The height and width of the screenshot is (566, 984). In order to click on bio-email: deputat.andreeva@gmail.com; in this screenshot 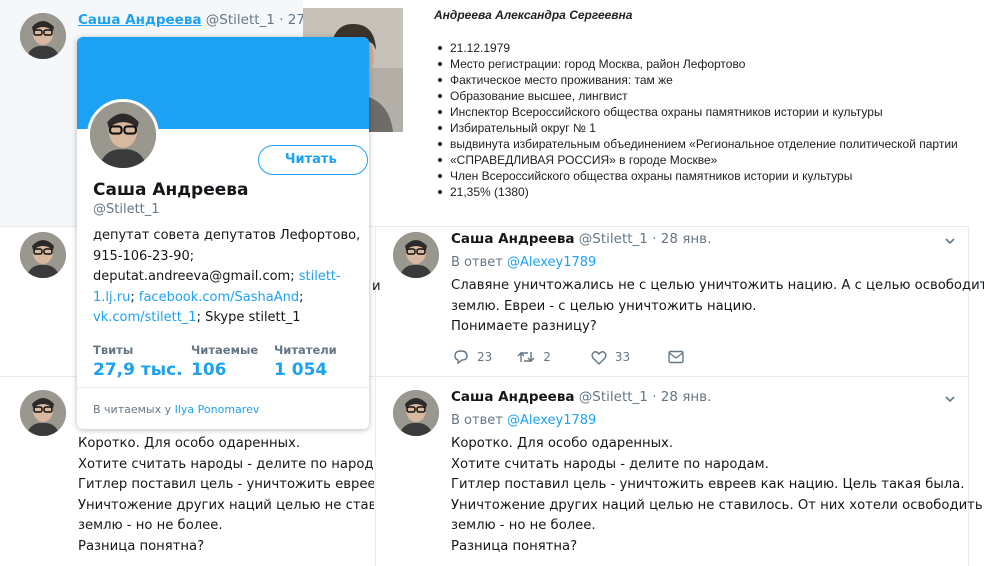, I will do `click(194, 276)`.